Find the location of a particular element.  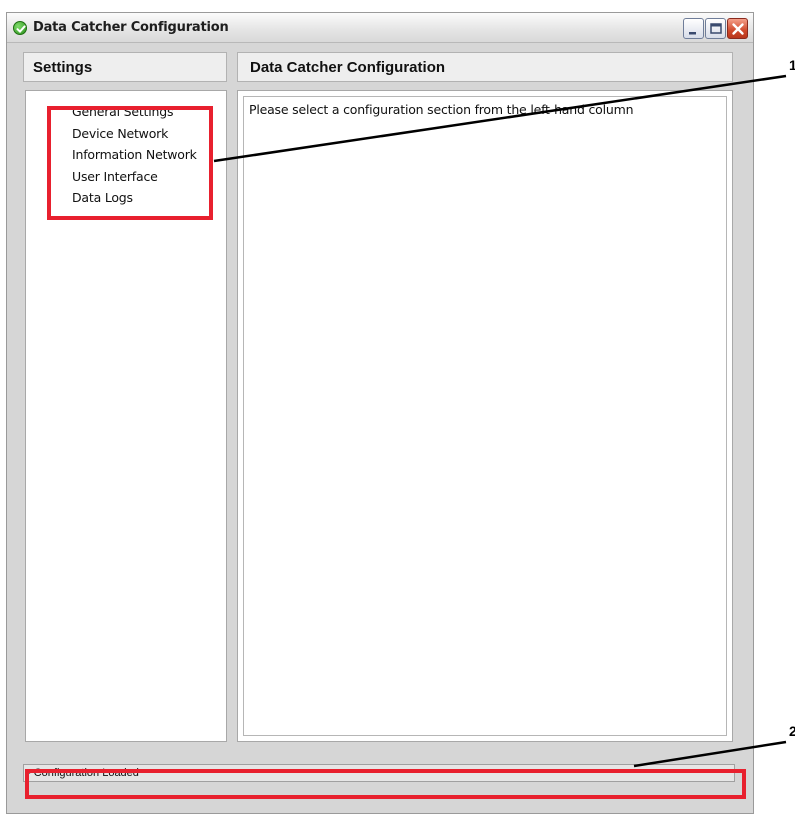

callout-number-1: 1 is located at coordinates (792, 65).